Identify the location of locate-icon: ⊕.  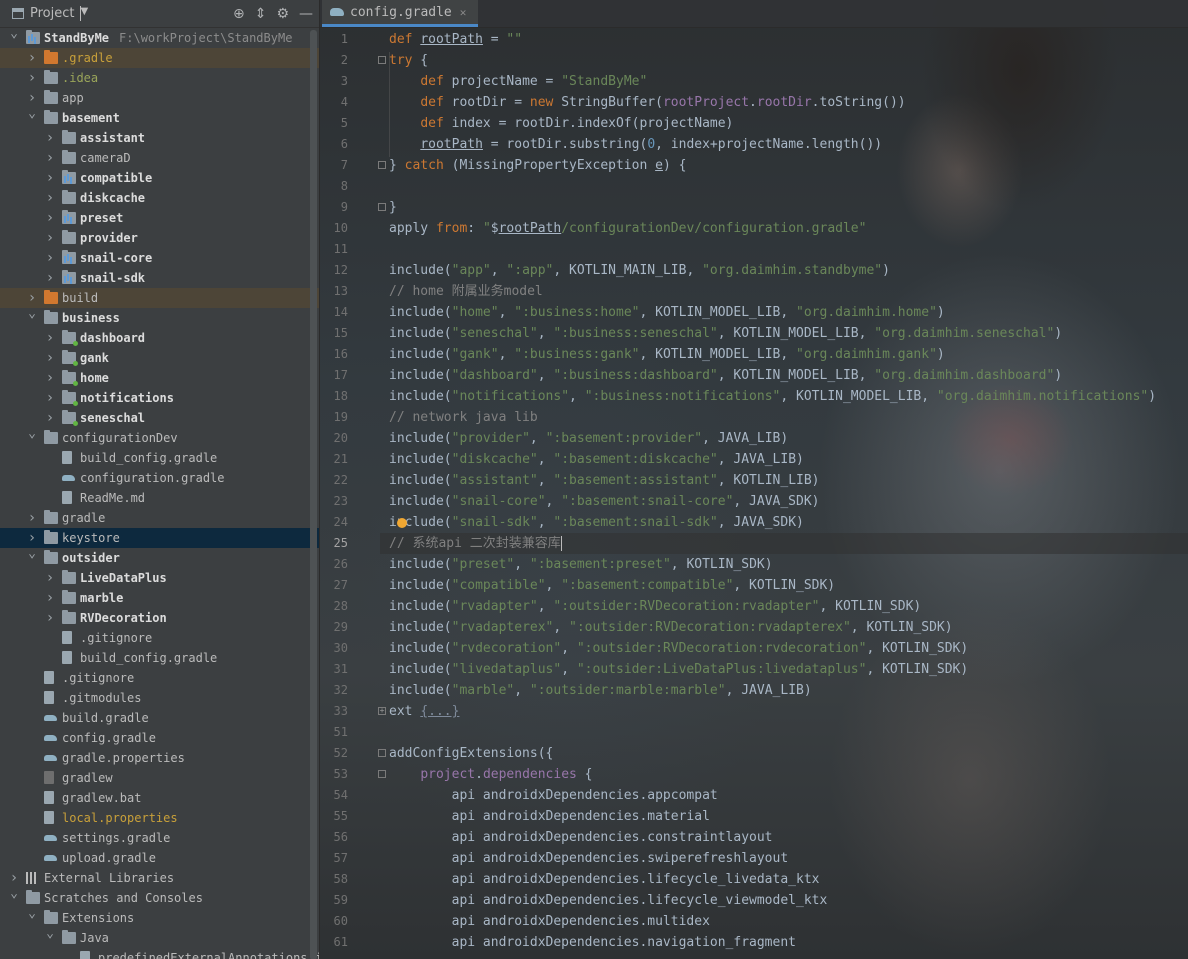
(239, 14).